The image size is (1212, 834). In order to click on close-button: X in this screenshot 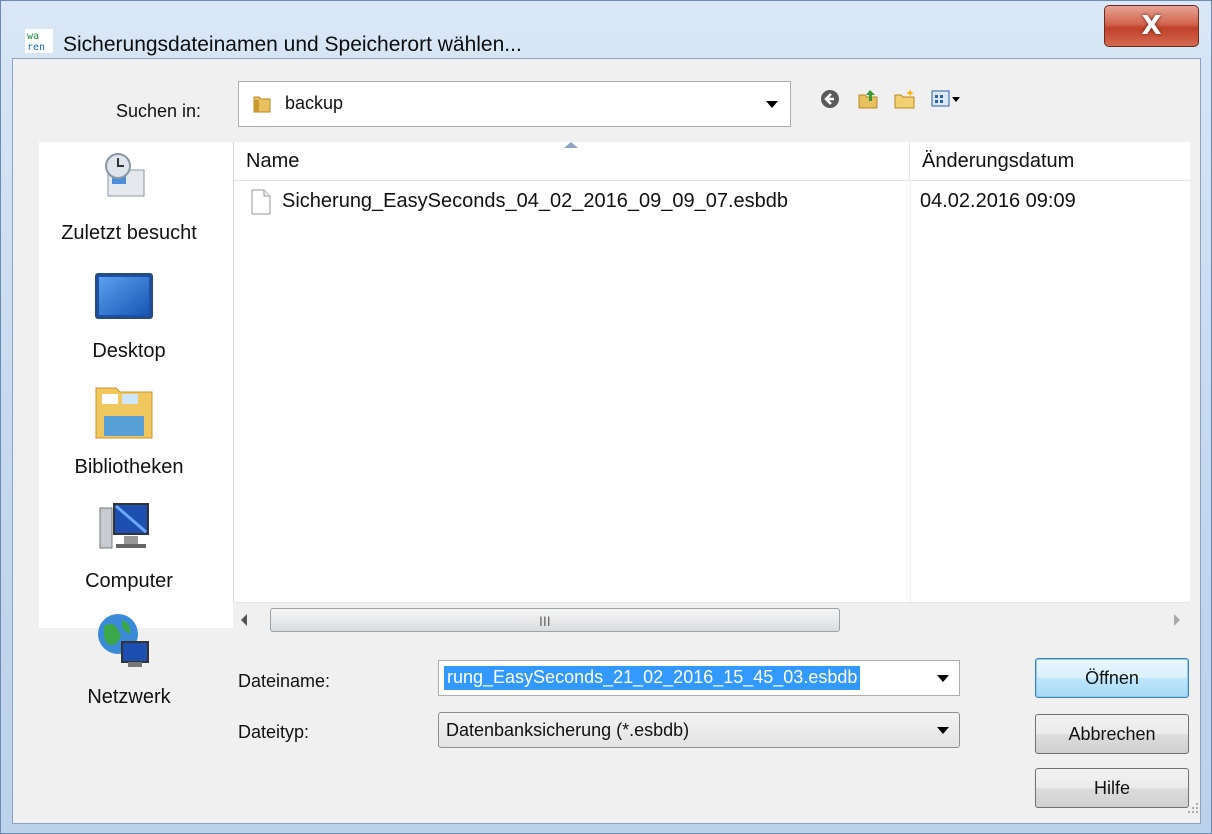, I will do `click(1151, 26)`.